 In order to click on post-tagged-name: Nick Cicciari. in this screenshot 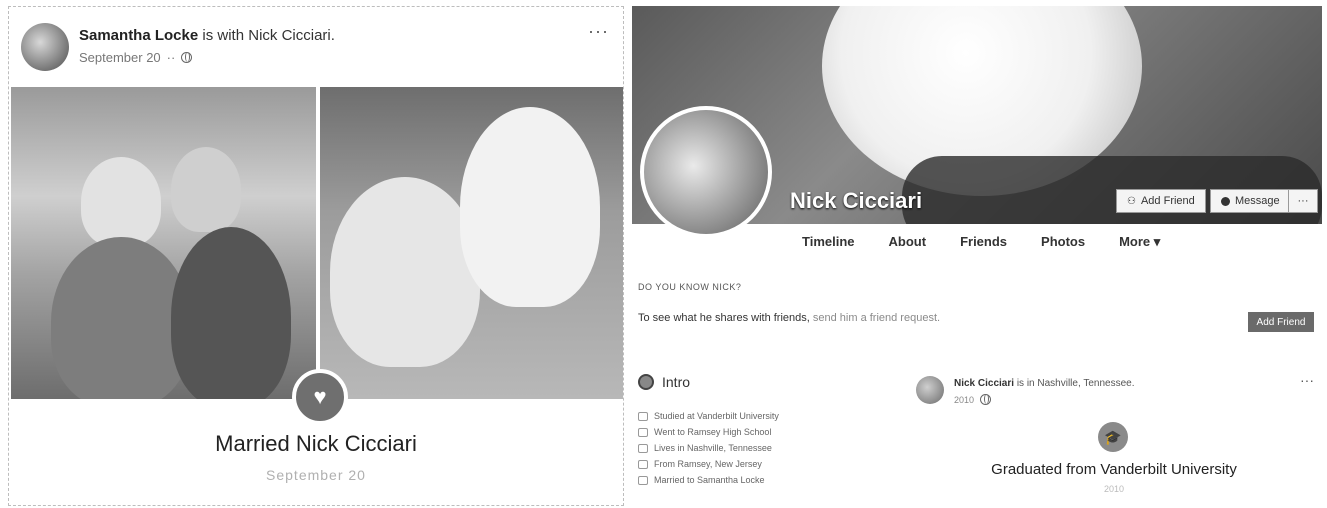, I will do `click(291, 35)`.